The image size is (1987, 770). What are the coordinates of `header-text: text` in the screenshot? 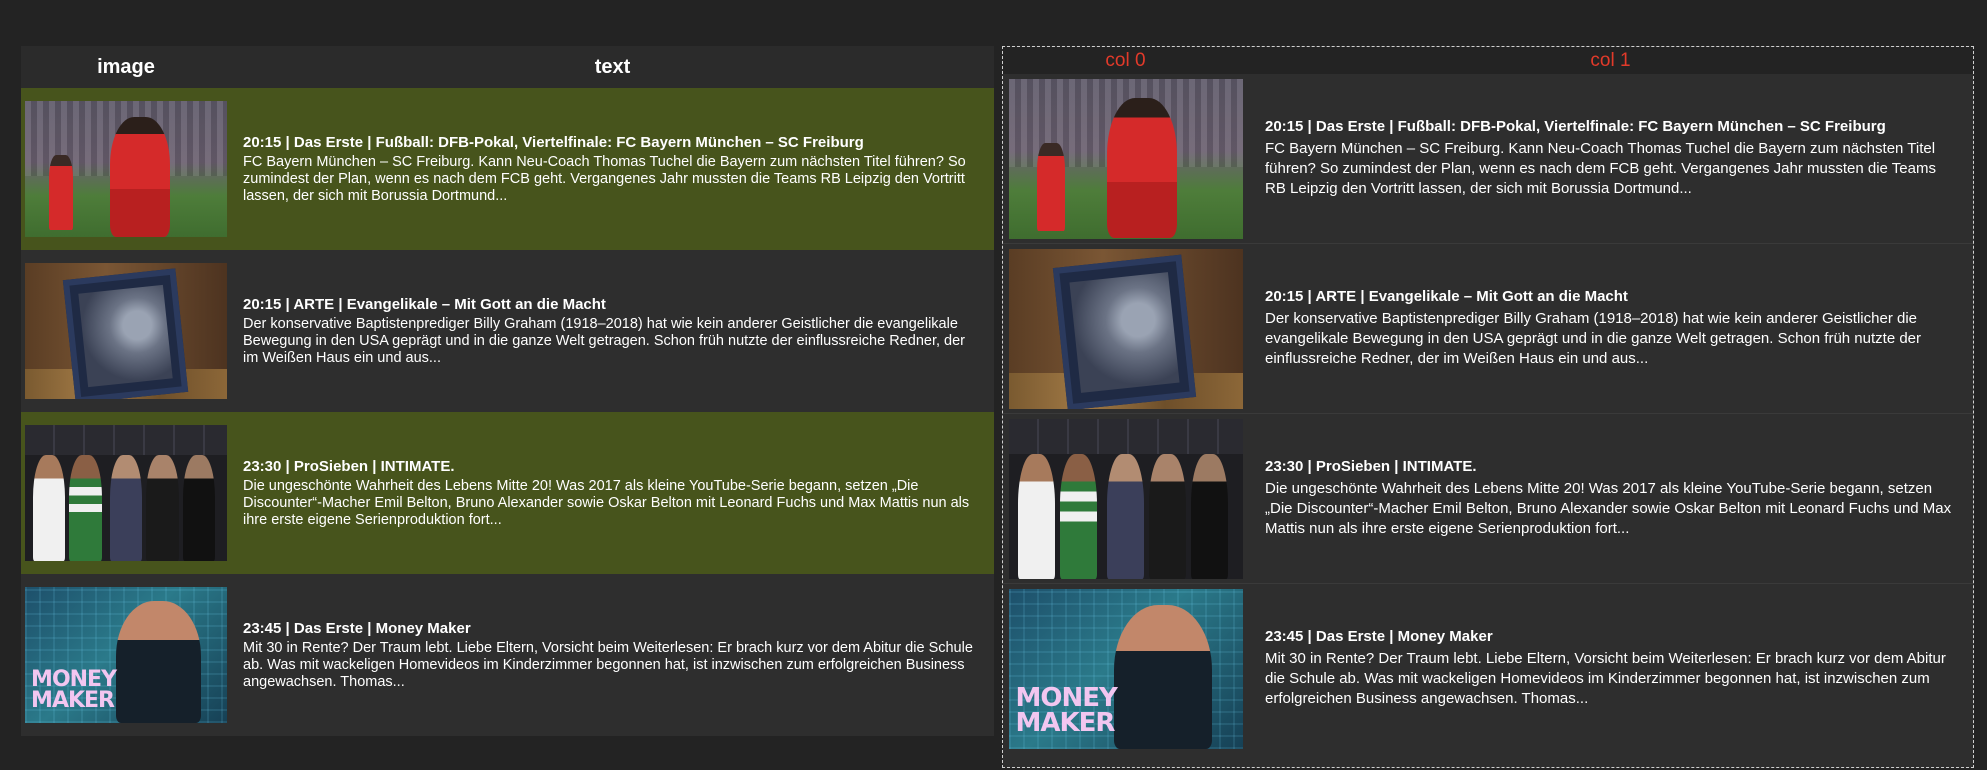 It's located at (612, 66).